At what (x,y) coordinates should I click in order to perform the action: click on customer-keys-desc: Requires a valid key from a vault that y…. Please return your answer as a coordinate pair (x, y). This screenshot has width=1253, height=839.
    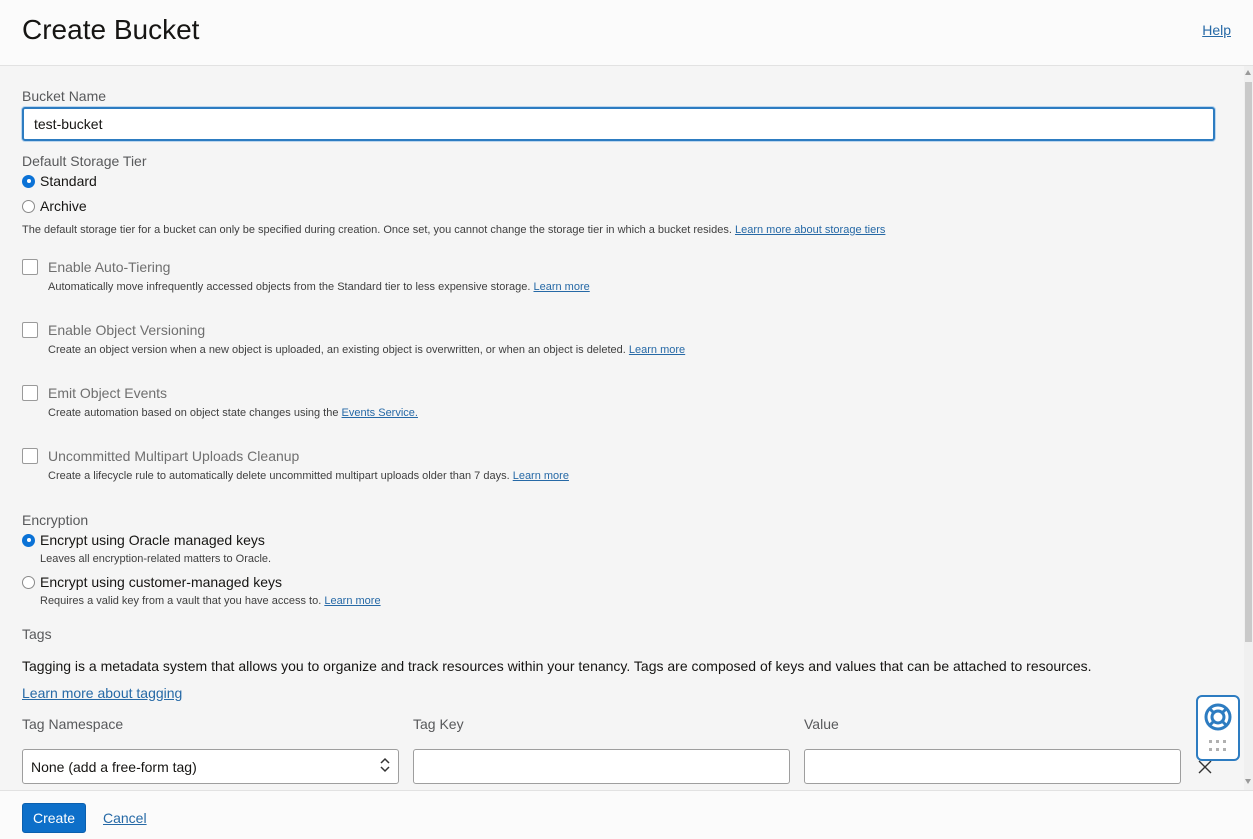
    Looking at the image, I should click on (210, 601).